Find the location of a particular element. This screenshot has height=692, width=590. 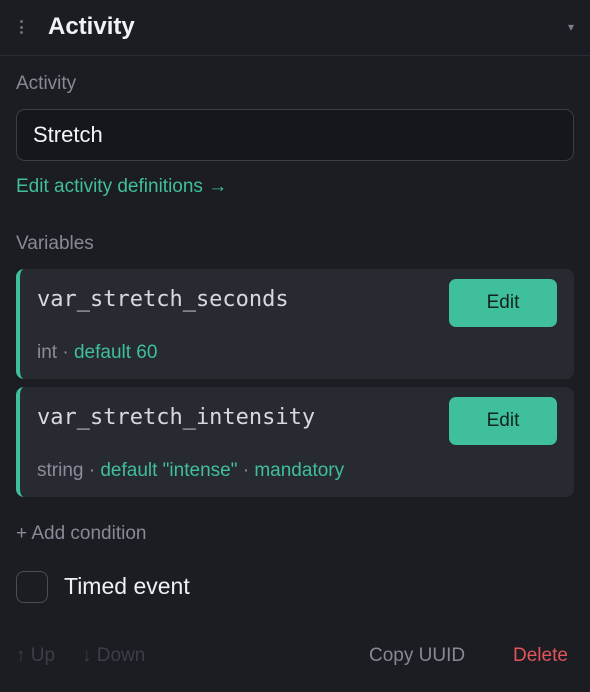

delete-button: Delete is located at coordinates (540, 656).